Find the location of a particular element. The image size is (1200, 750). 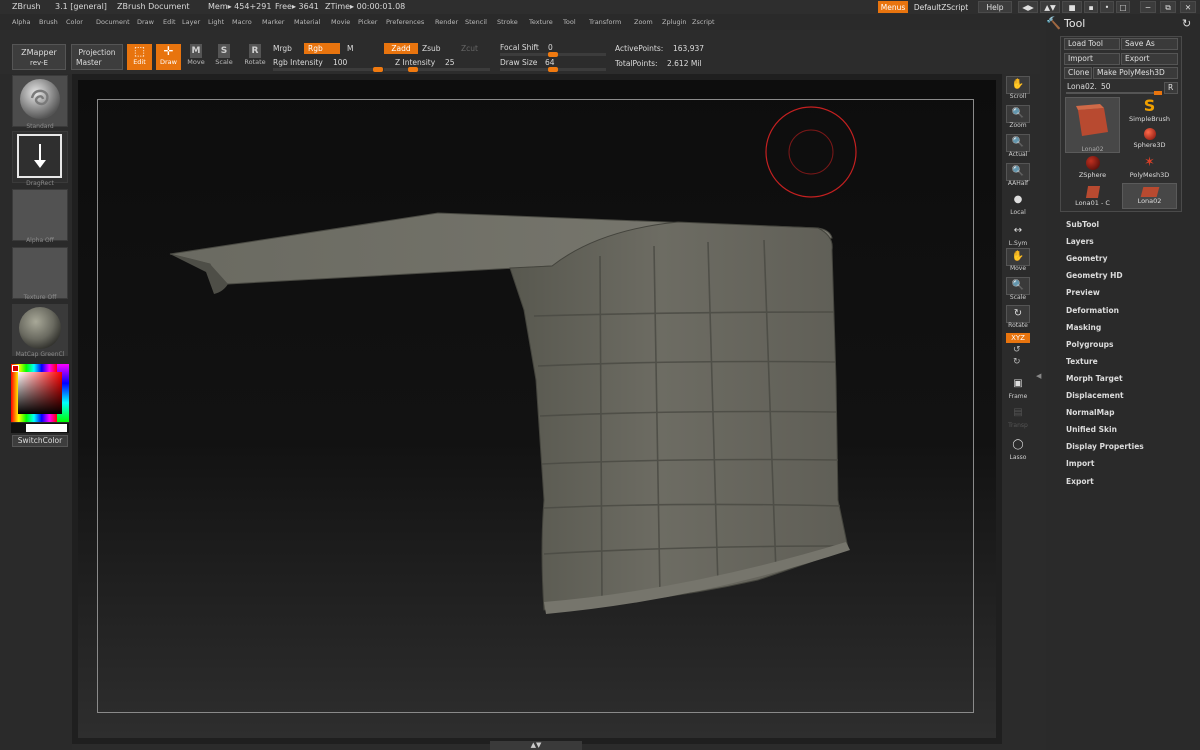

tool-slot-zsphere: ZSphere is located at coordinates (1092, 169).